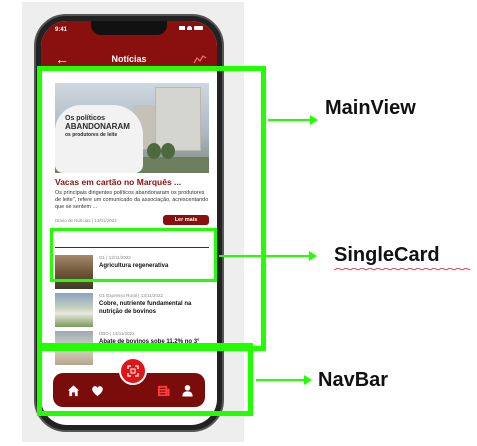  I want to click on singlecard-highlight-box, so click(133, 255).